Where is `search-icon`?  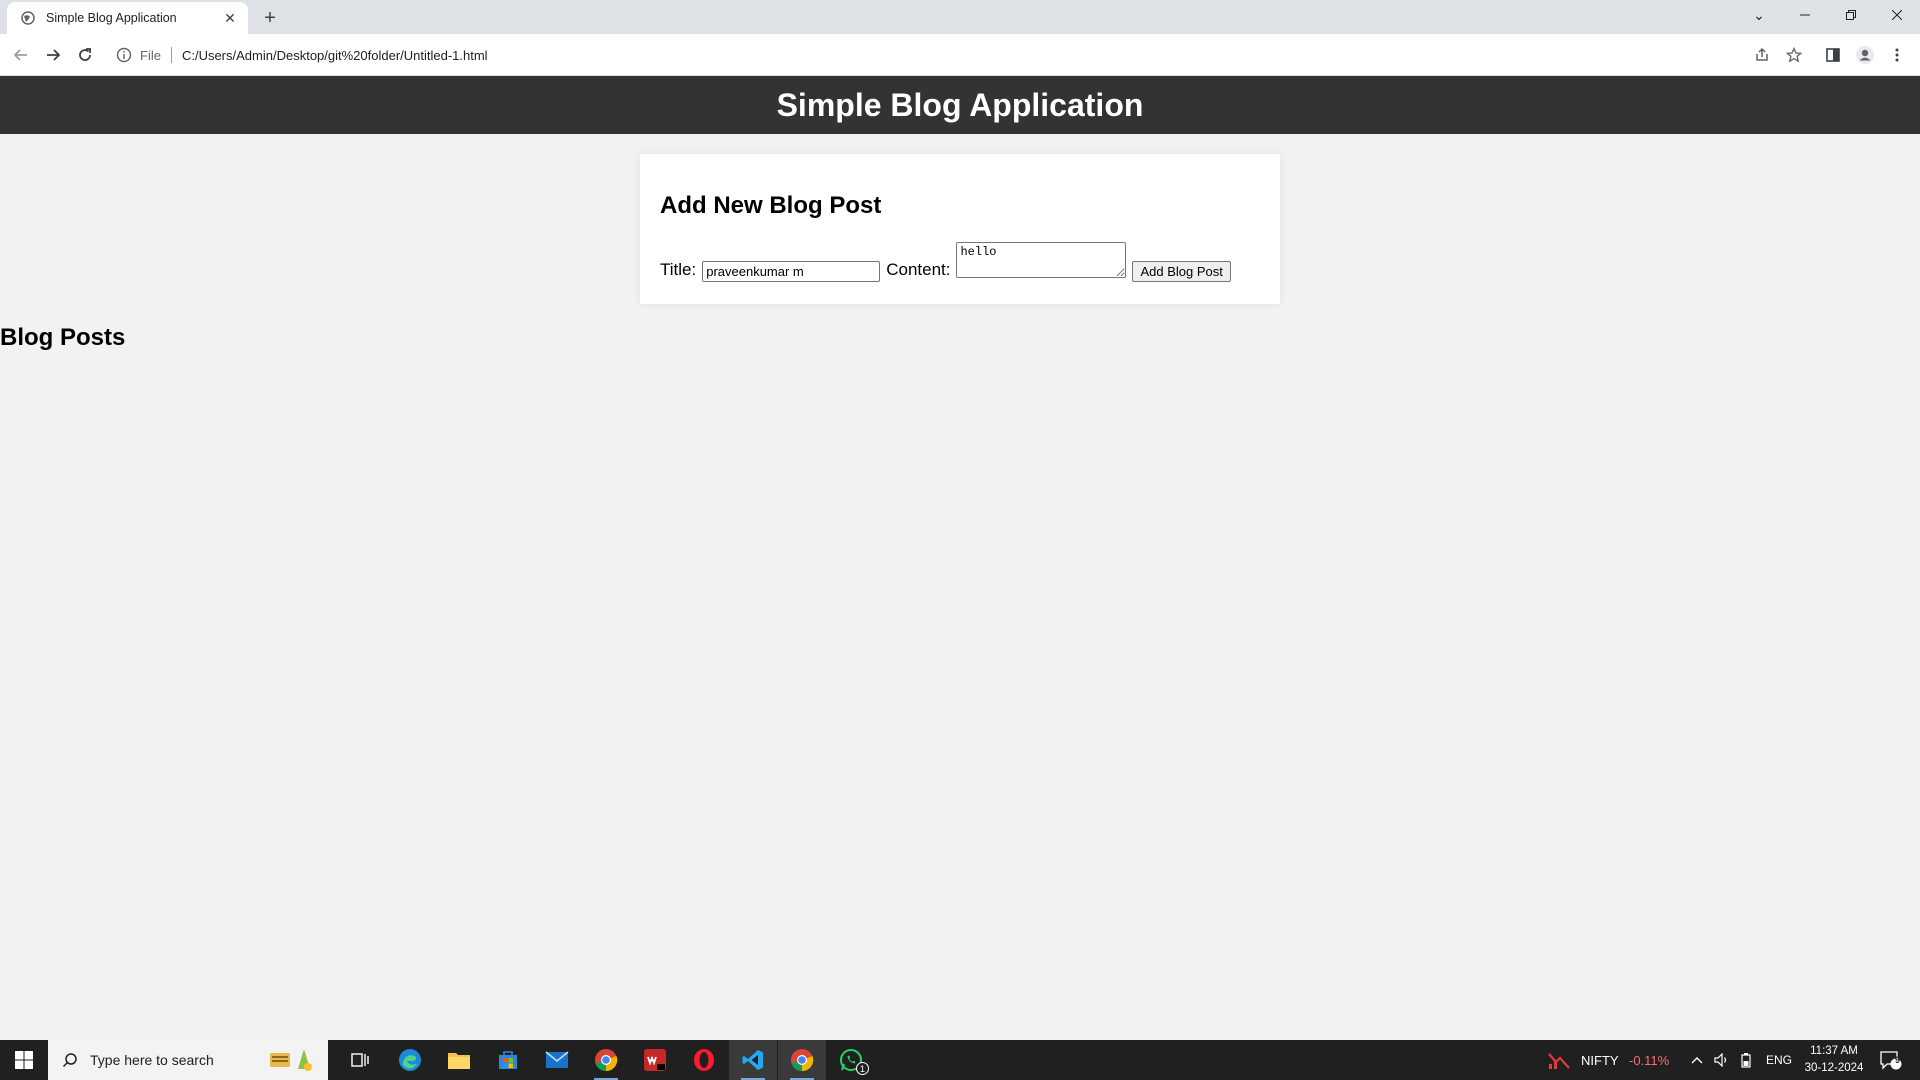
search-icon is located at coordinates (69, 1060).